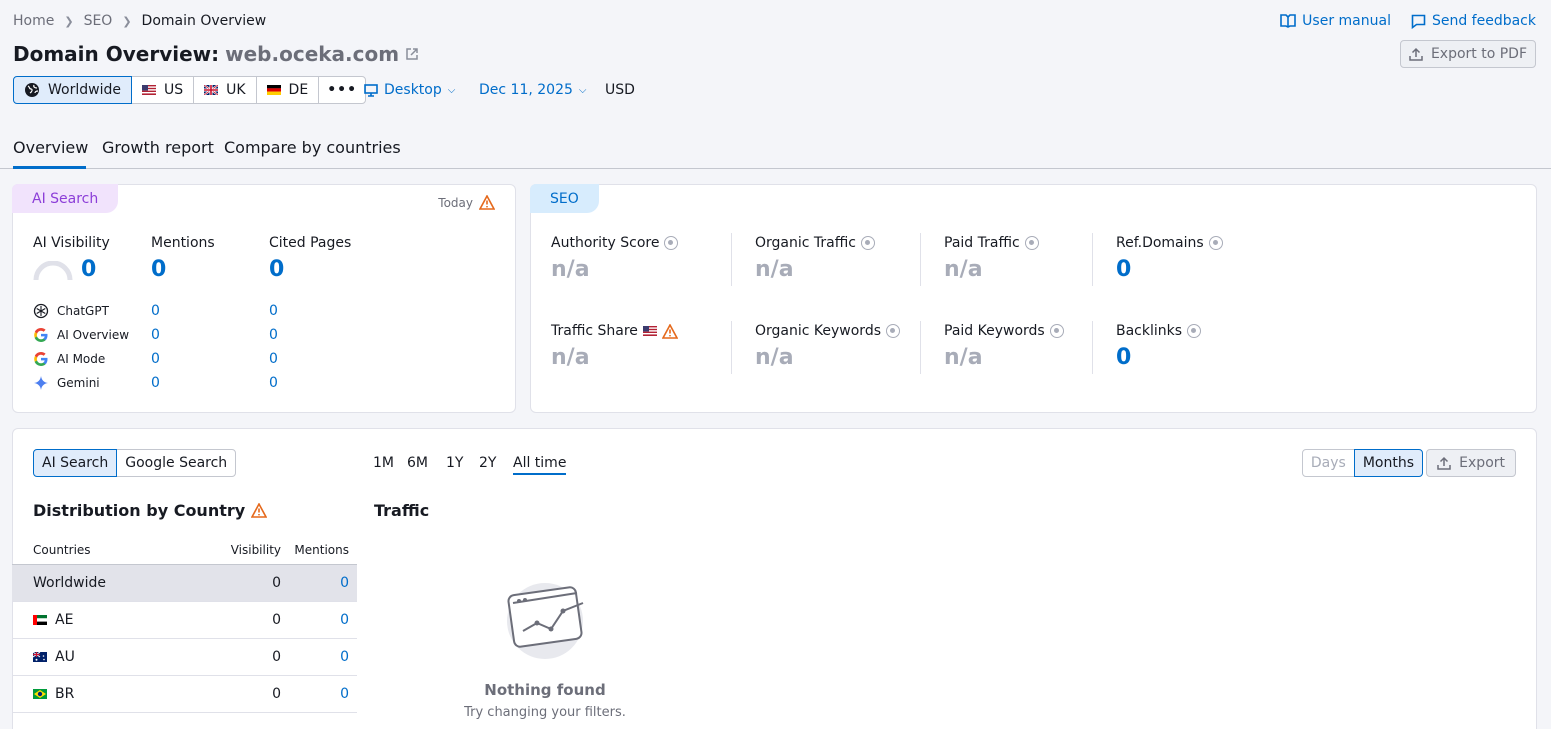 The image size is (1551, 729). I want to click on date-filter: Dec 11, 2025 ⌵, so click(532, 90).